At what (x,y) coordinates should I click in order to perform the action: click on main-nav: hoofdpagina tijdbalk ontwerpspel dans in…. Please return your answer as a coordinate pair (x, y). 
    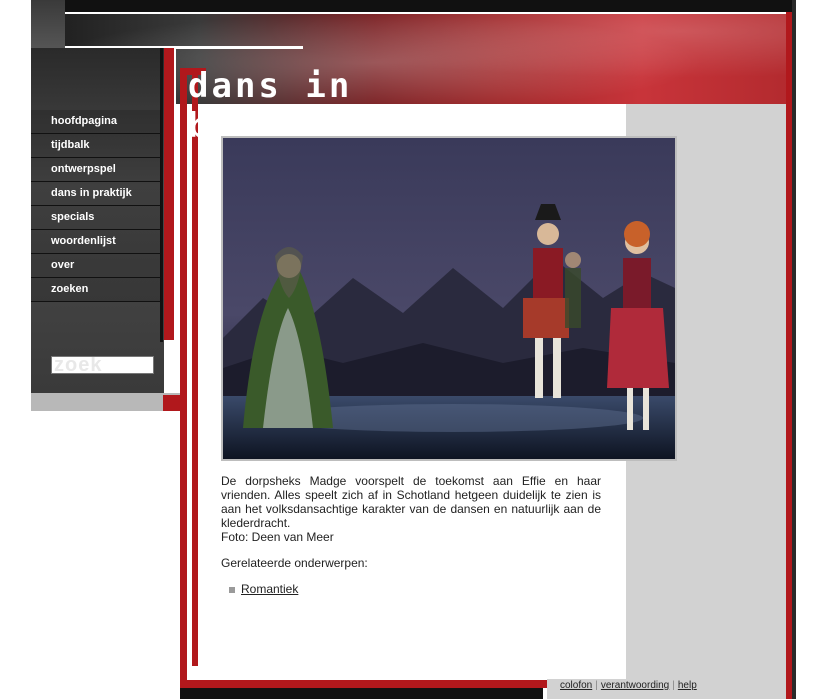
    Looking at the image, I should click on (96, 206).